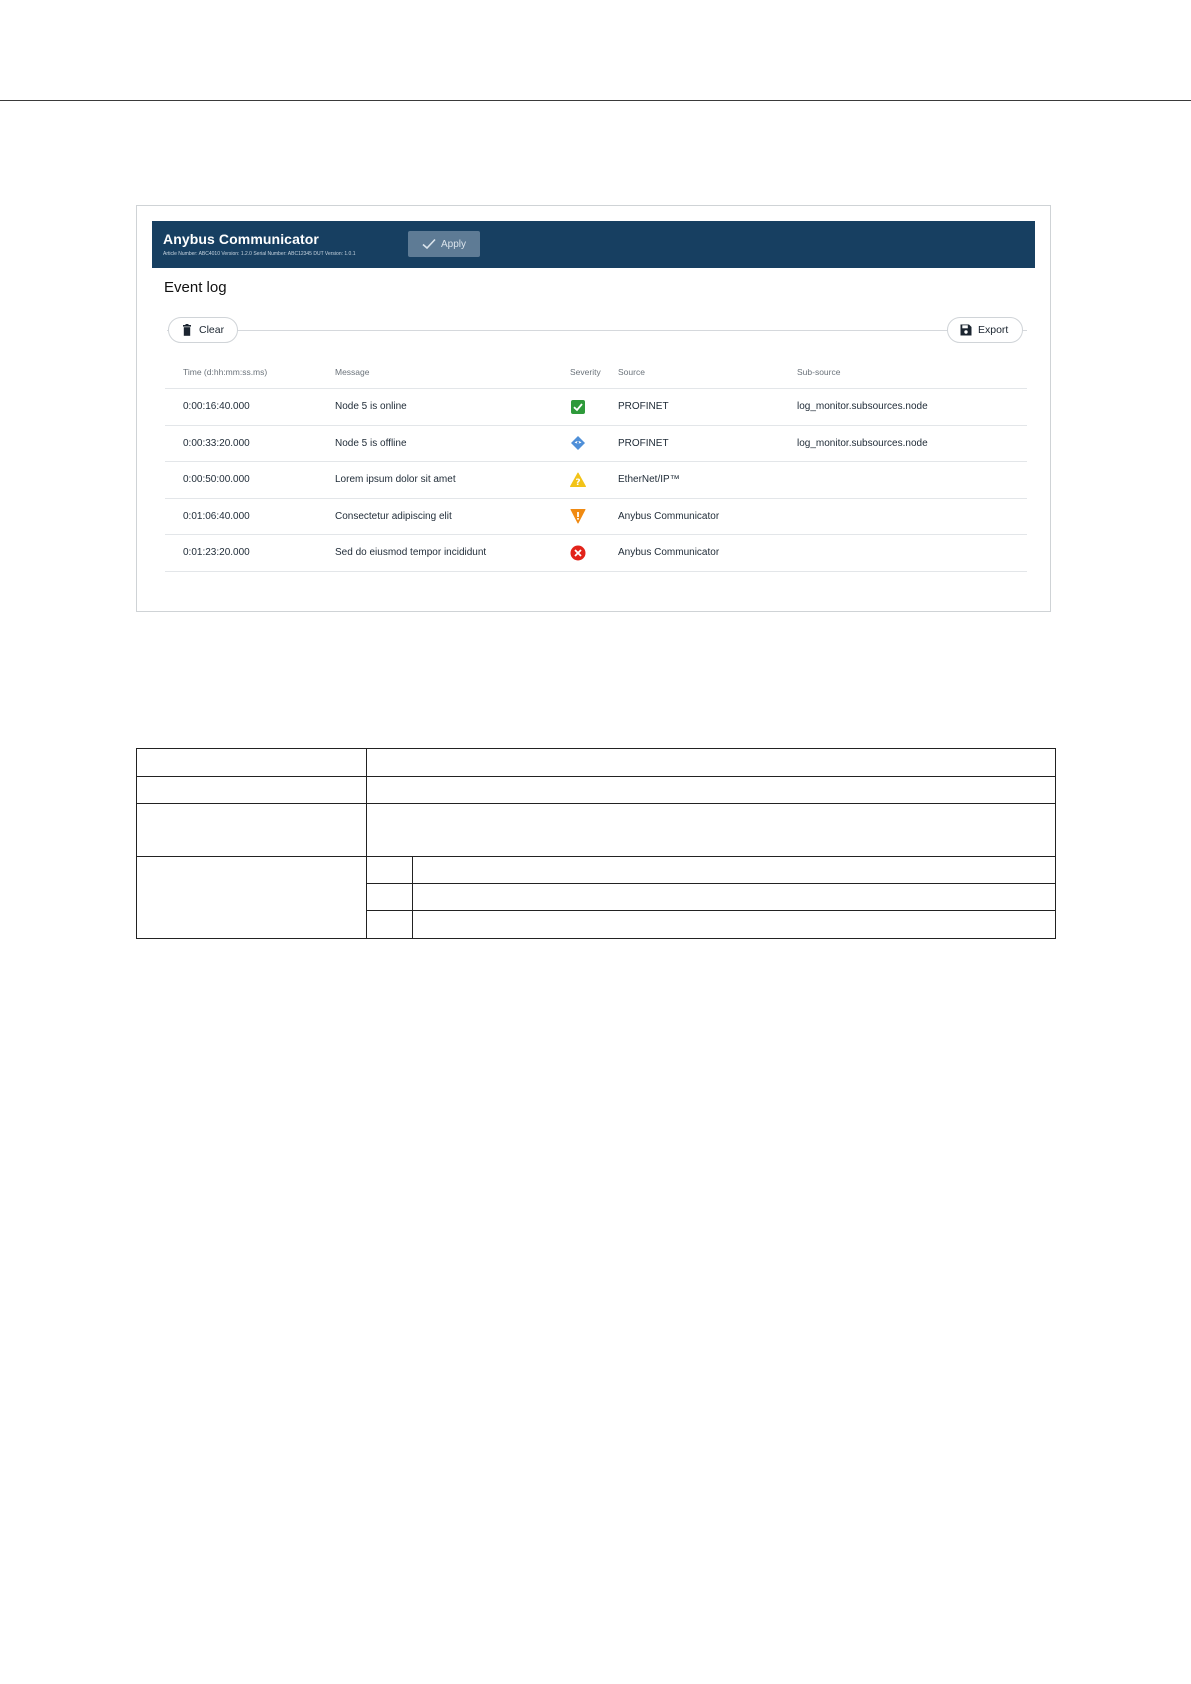 Image resolution: width=1191 pixels, height=1684 pixels. I want to click on toolbar-divider, so click(597, 330).